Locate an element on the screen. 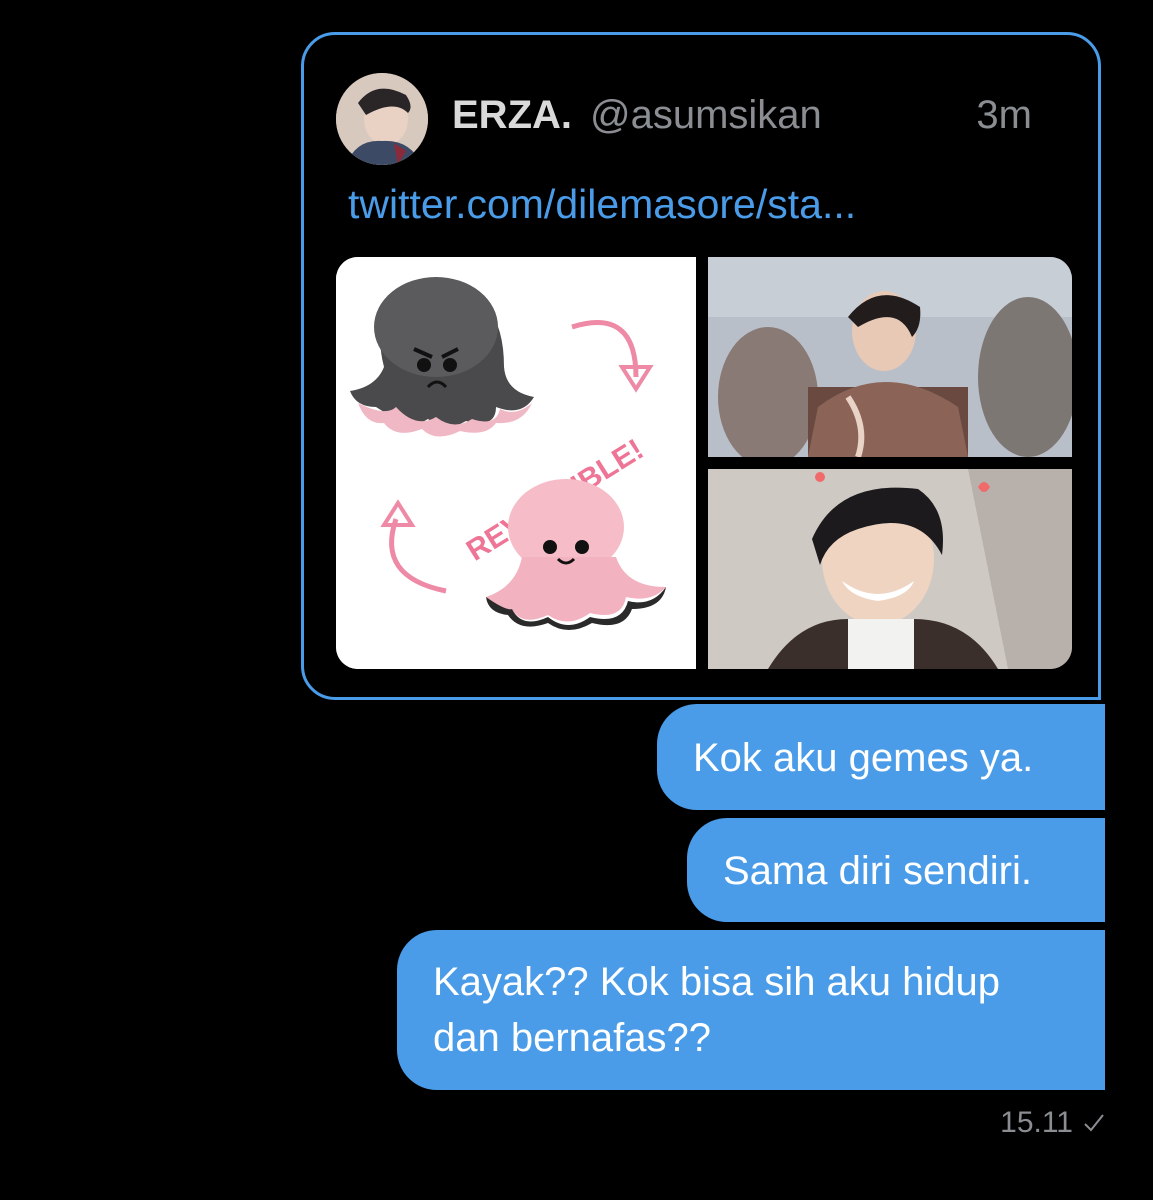  tweet-header: ERZA. @asumsikan is located at coordinates (752, 118).